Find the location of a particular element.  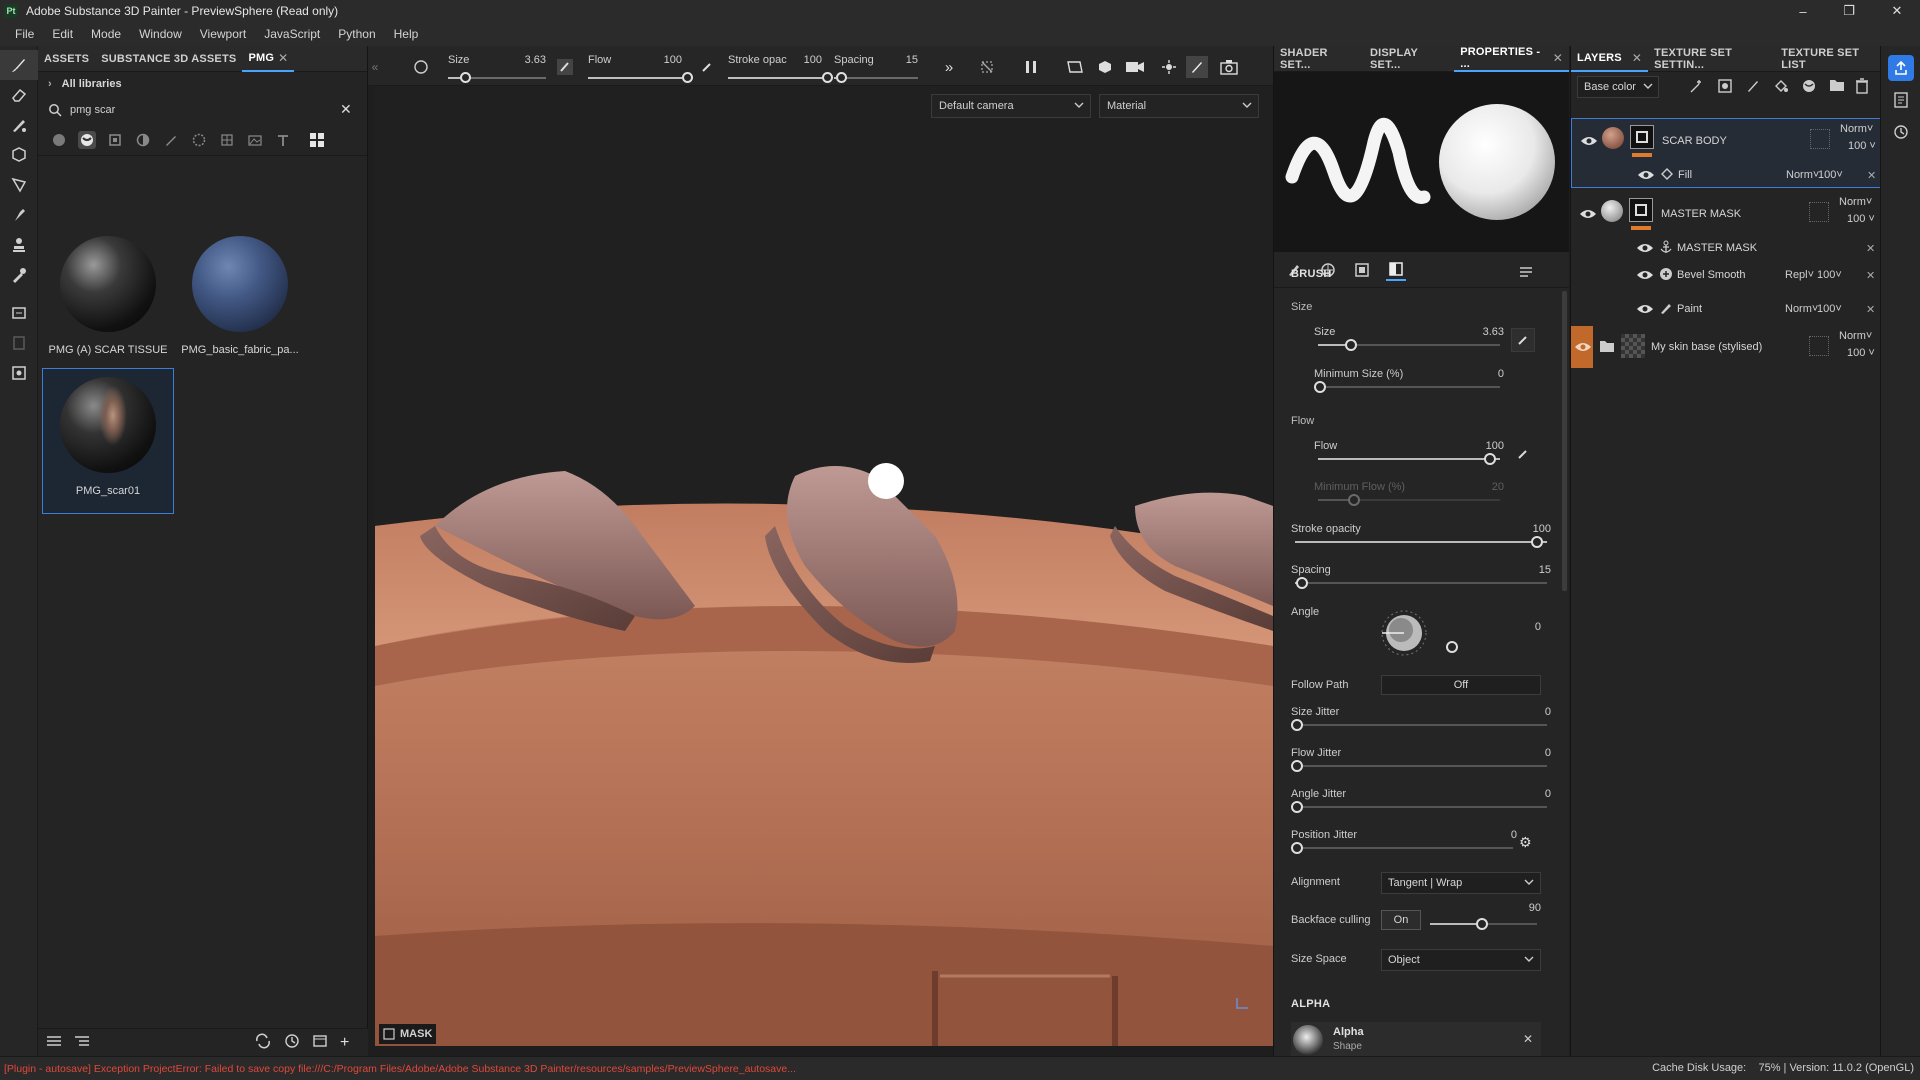

menu-file: File is located at coordinates (24, 34).